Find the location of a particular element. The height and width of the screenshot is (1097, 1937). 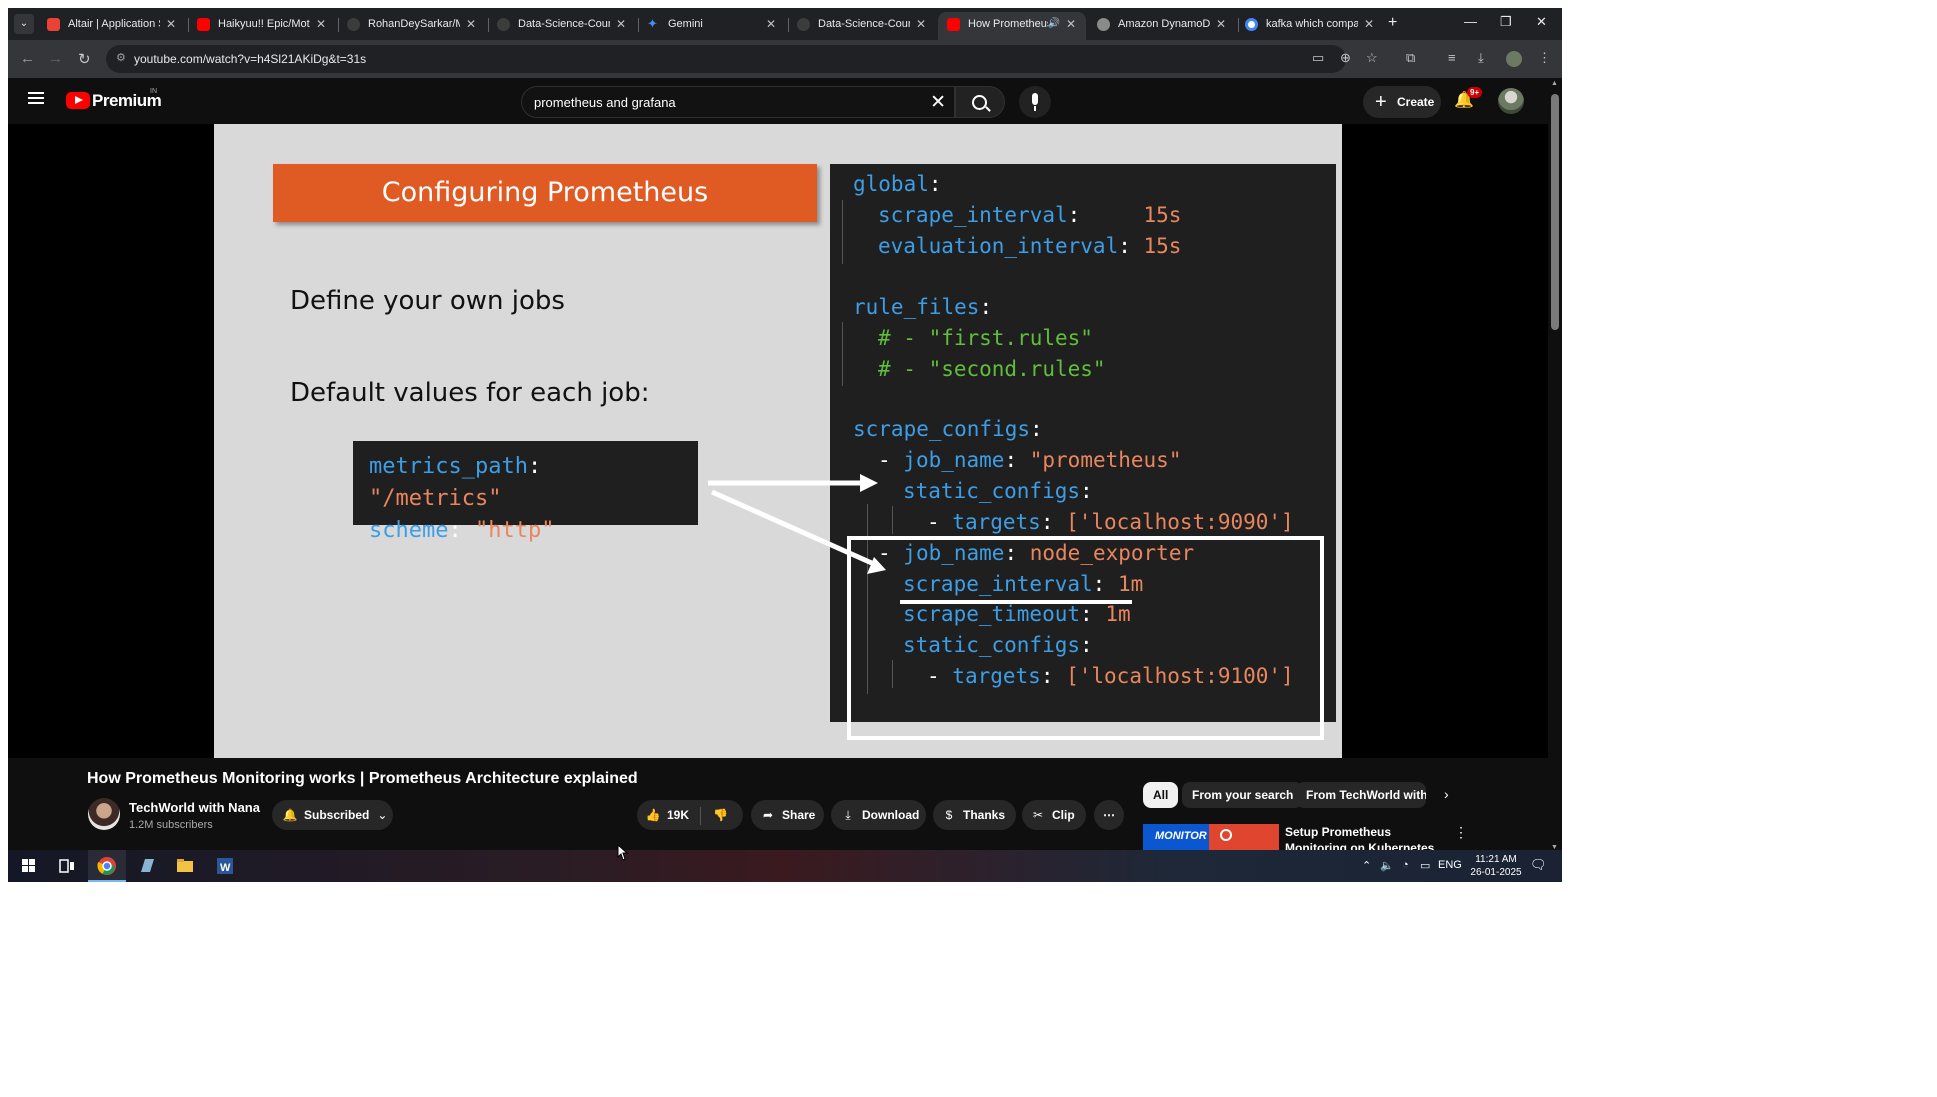

mouse-cursor-icon is located at coordinates (623, 852).